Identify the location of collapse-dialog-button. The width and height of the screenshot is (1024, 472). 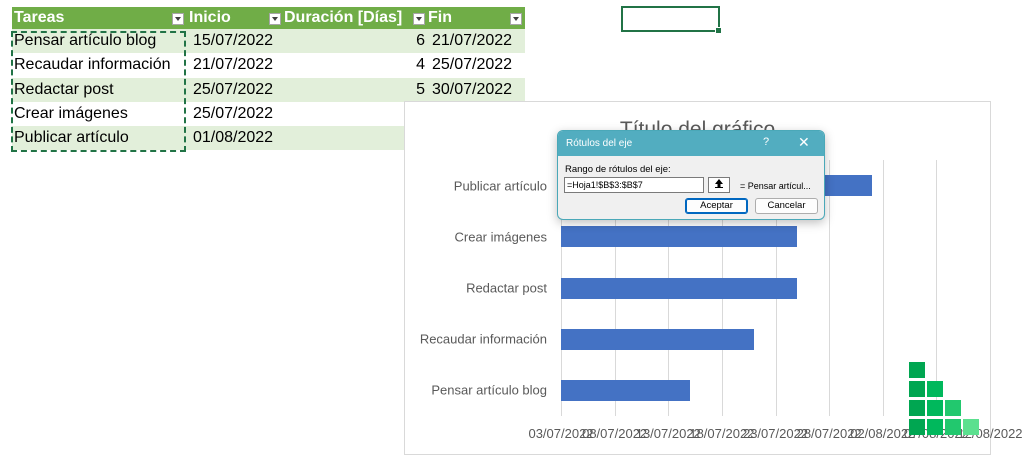
(719, 185).